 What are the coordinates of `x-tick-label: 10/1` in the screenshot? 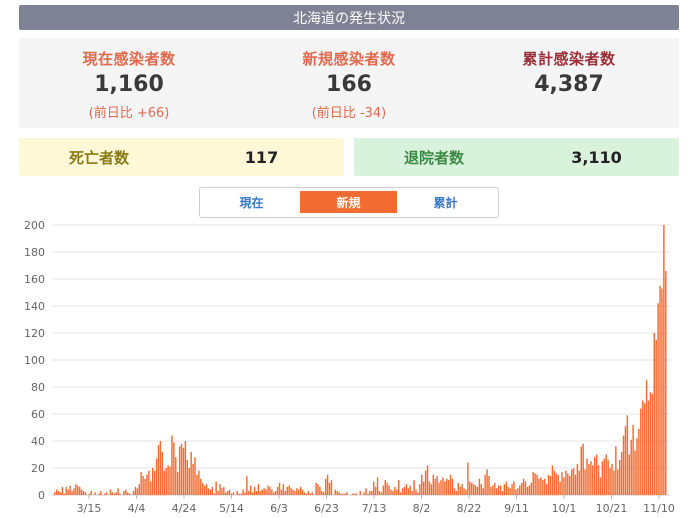 It's located at (564, 508).